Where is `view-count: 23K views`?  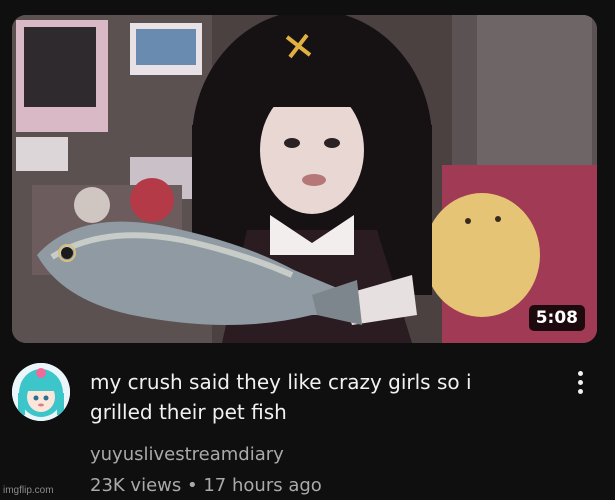
view-count: 23K views is located at coordinates (136, 485).